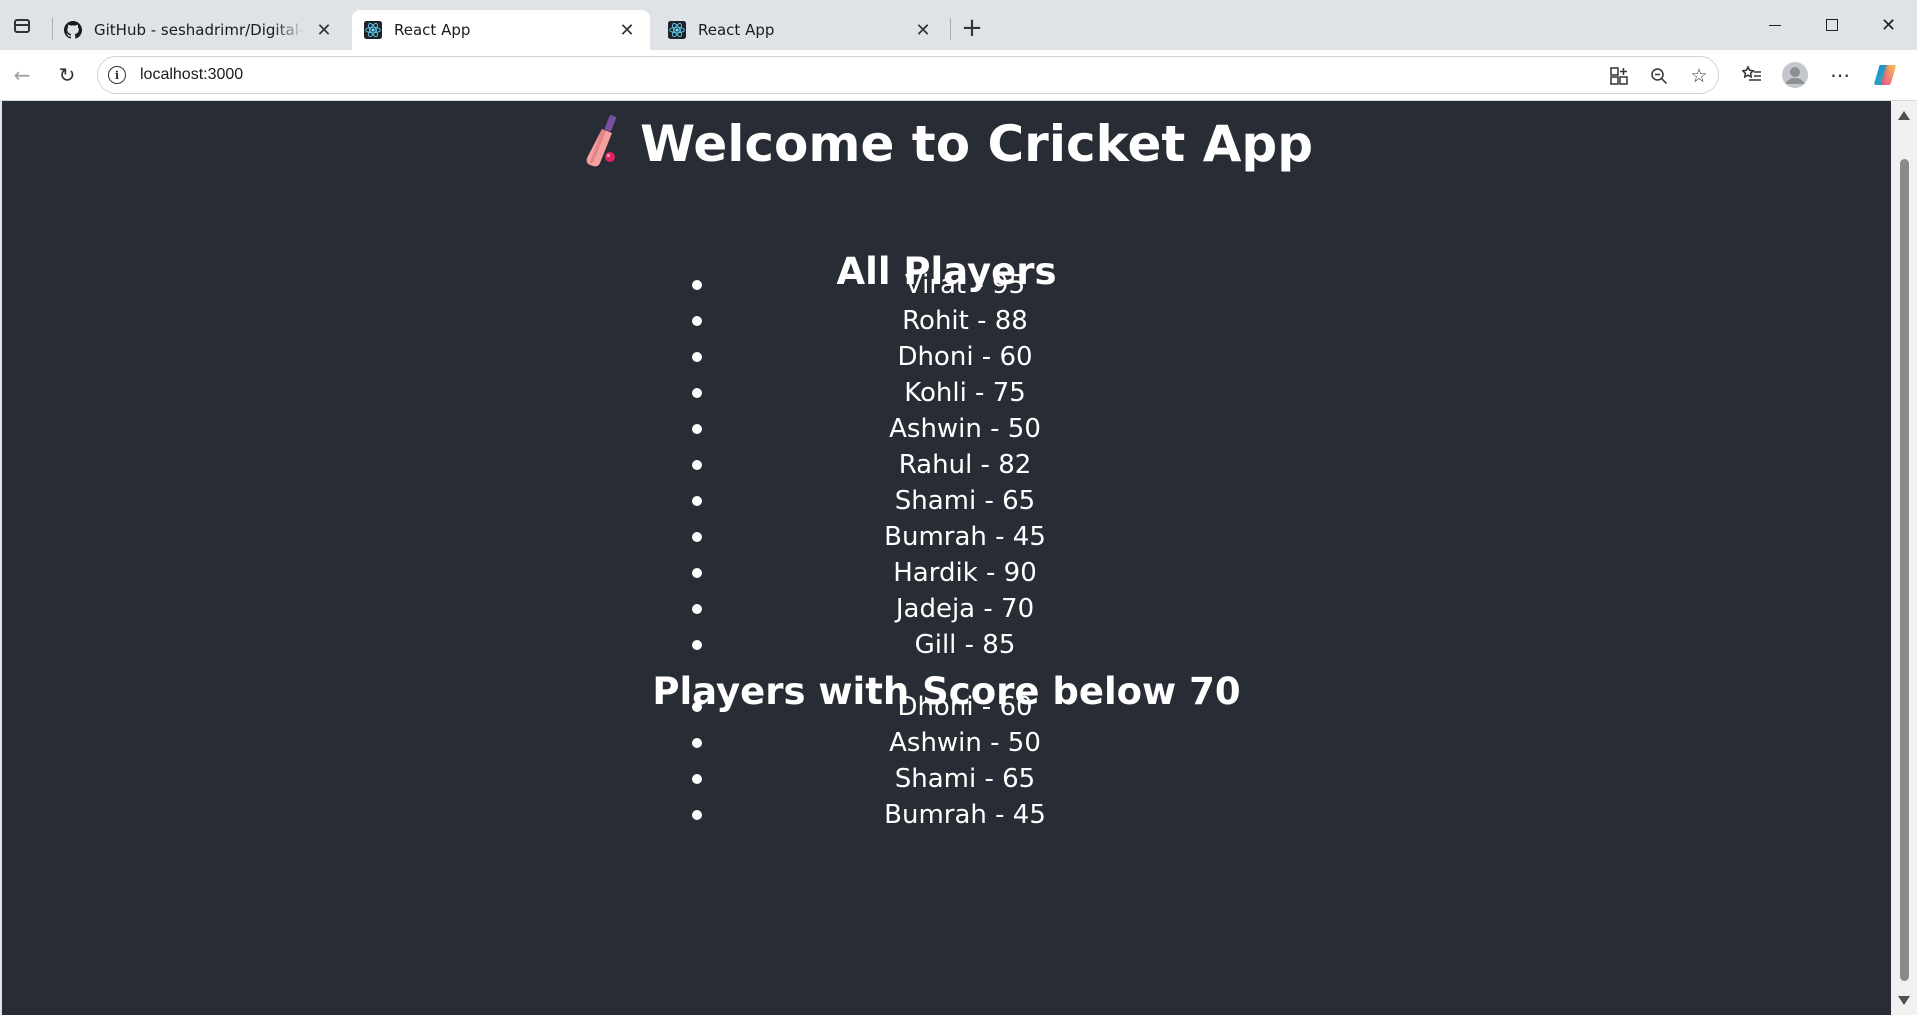 The width and height of the screenshot is (1917, 1015). I want to click on star-icon: ☆, so click(1699, 76).